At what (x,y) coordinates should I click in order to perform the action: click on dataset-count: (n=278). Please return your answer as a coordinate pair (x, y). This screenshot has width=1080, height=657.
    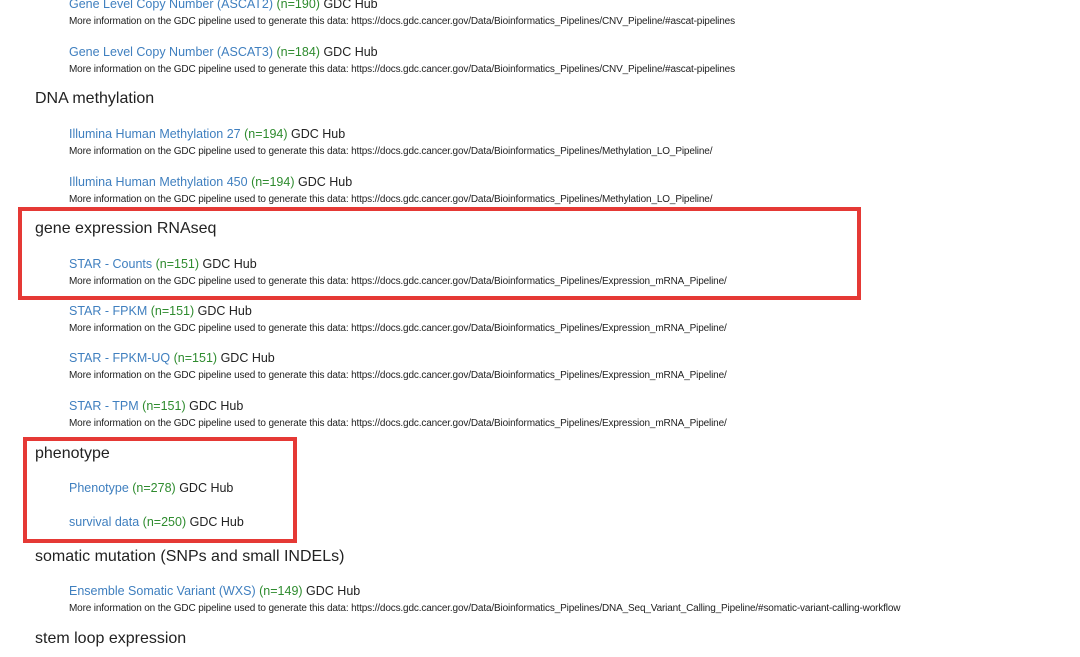
    Looking at the image, I should click on (154, 488).